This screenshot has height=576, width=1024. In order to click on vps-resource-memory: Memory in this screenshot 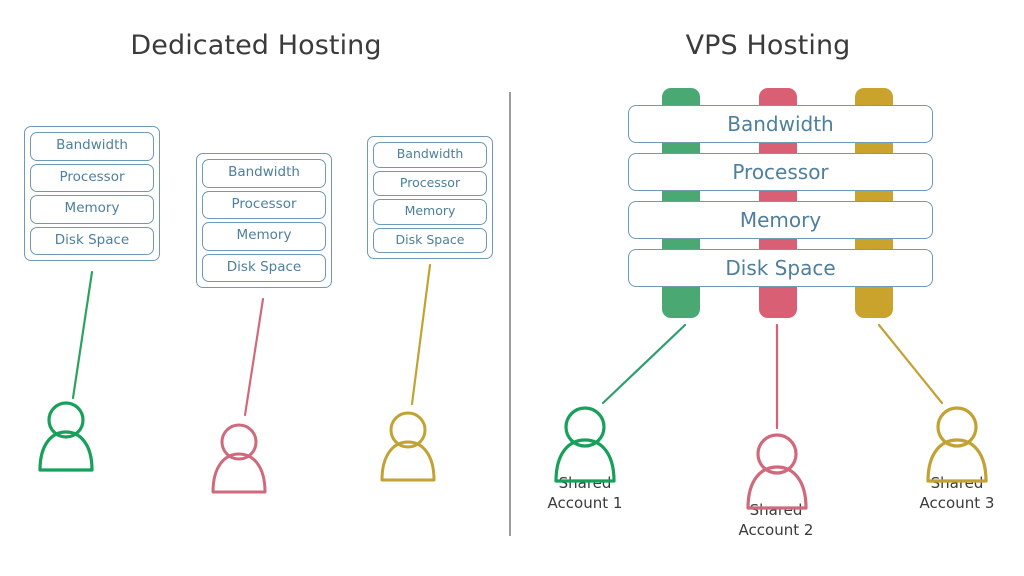, I will do `click(780, 220)`.